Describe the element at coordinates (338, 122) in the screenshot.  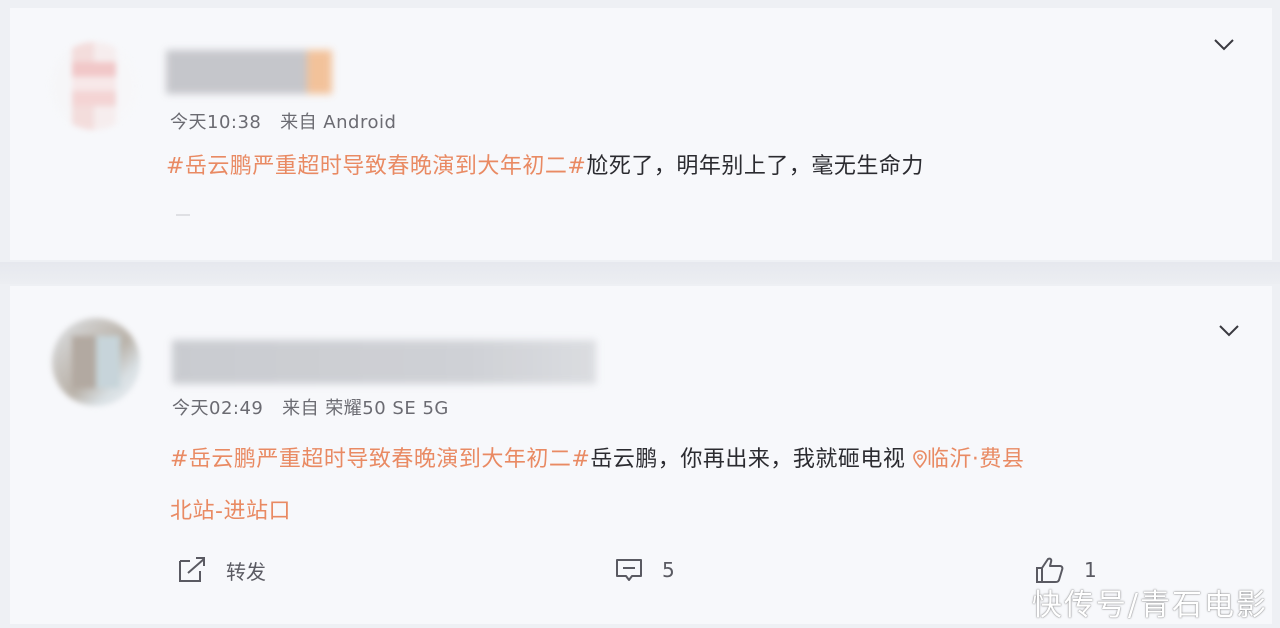
I see `post-source: 来自 Android` at that location.